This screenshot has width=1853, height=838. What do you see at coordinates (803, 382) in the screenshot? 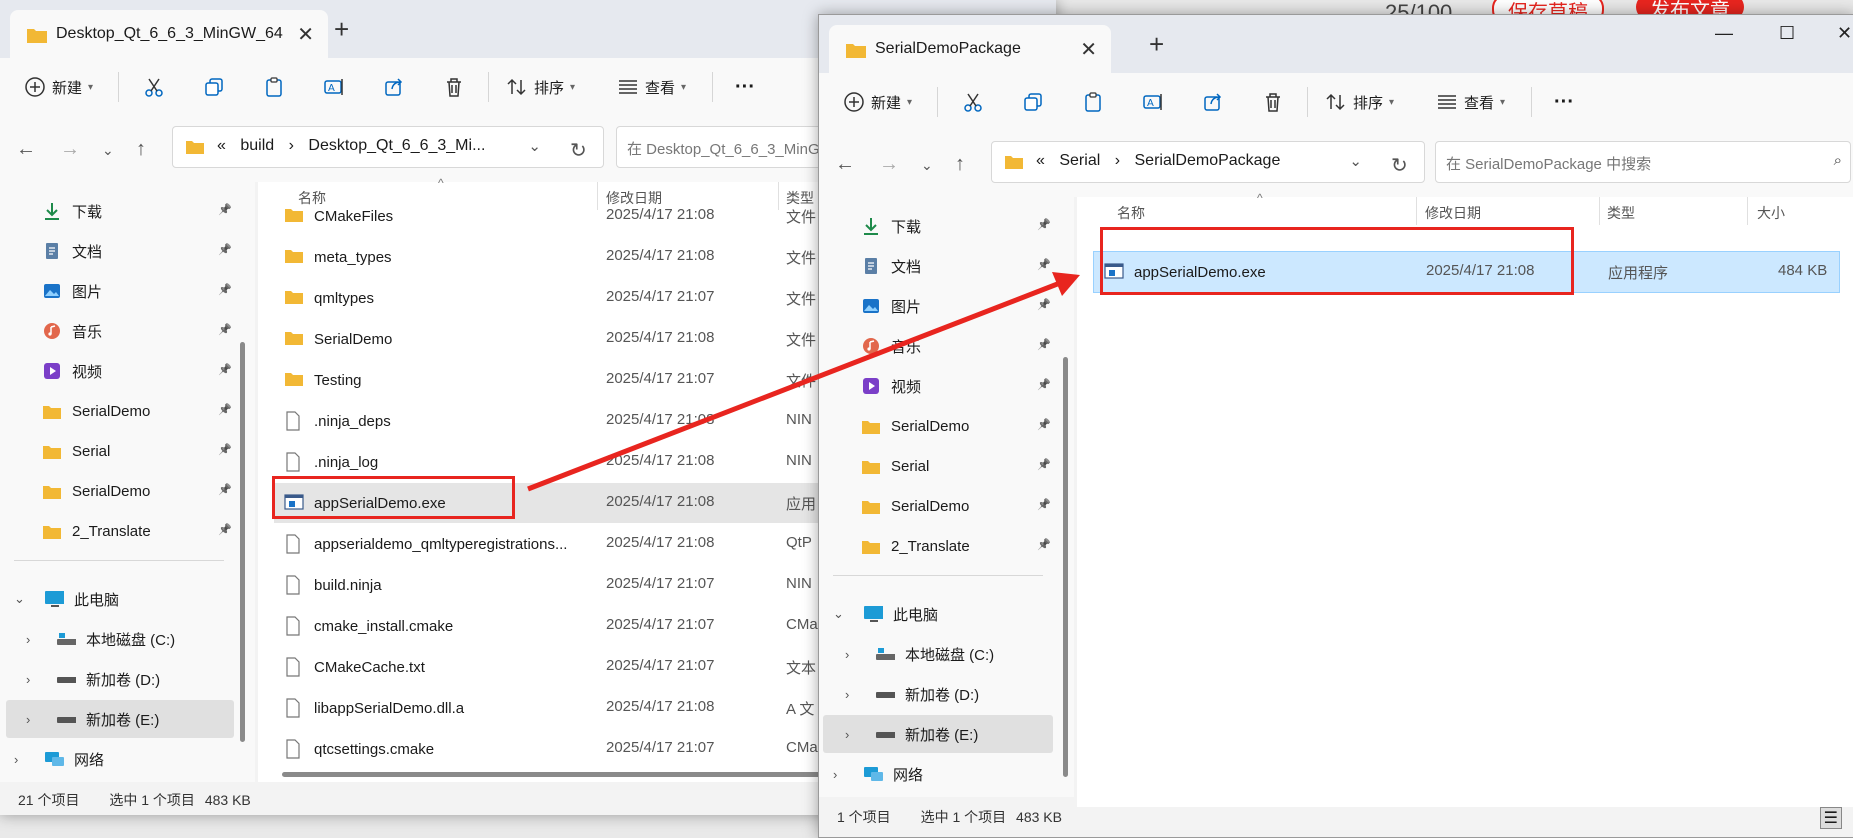
I see `drag-arrow-icon` at bounding box center [803, 382].